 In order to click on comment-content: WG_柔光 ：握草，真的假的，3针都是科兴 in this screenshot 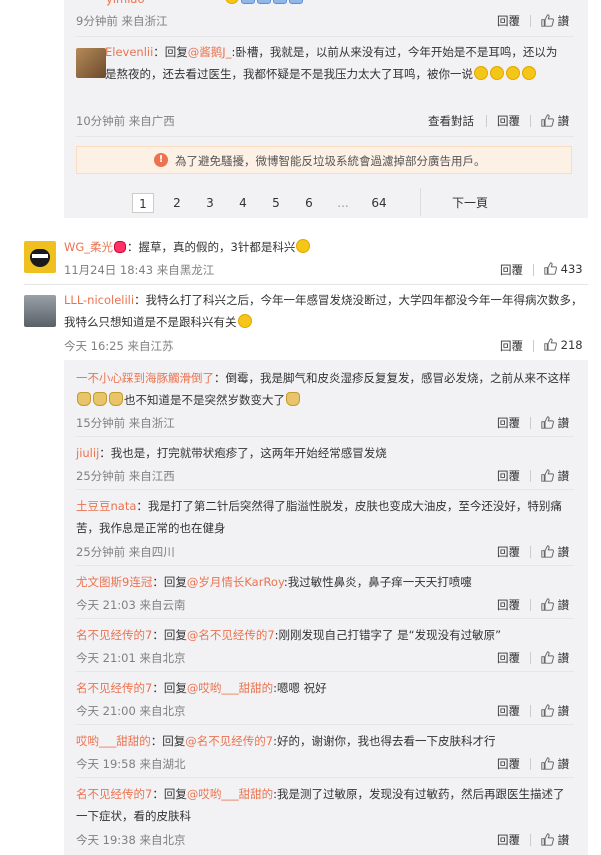, I will do `click(324, 247)`.